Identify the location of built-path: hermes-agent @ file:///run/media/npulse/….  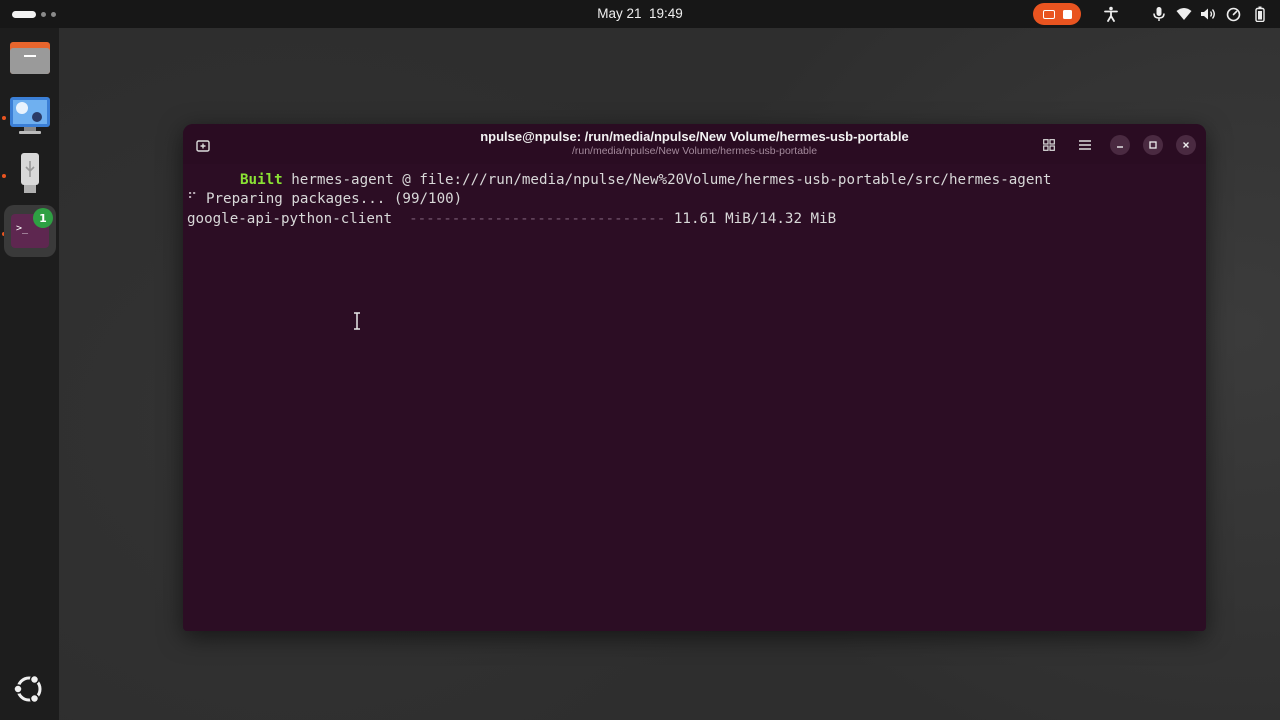
(667, 180).